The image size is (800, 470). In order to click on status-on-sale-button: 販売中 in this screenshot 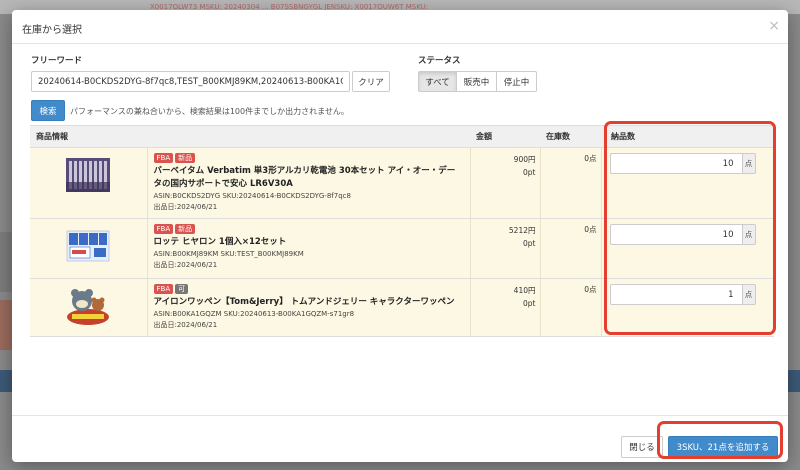, I will do `click(476, 81)`.